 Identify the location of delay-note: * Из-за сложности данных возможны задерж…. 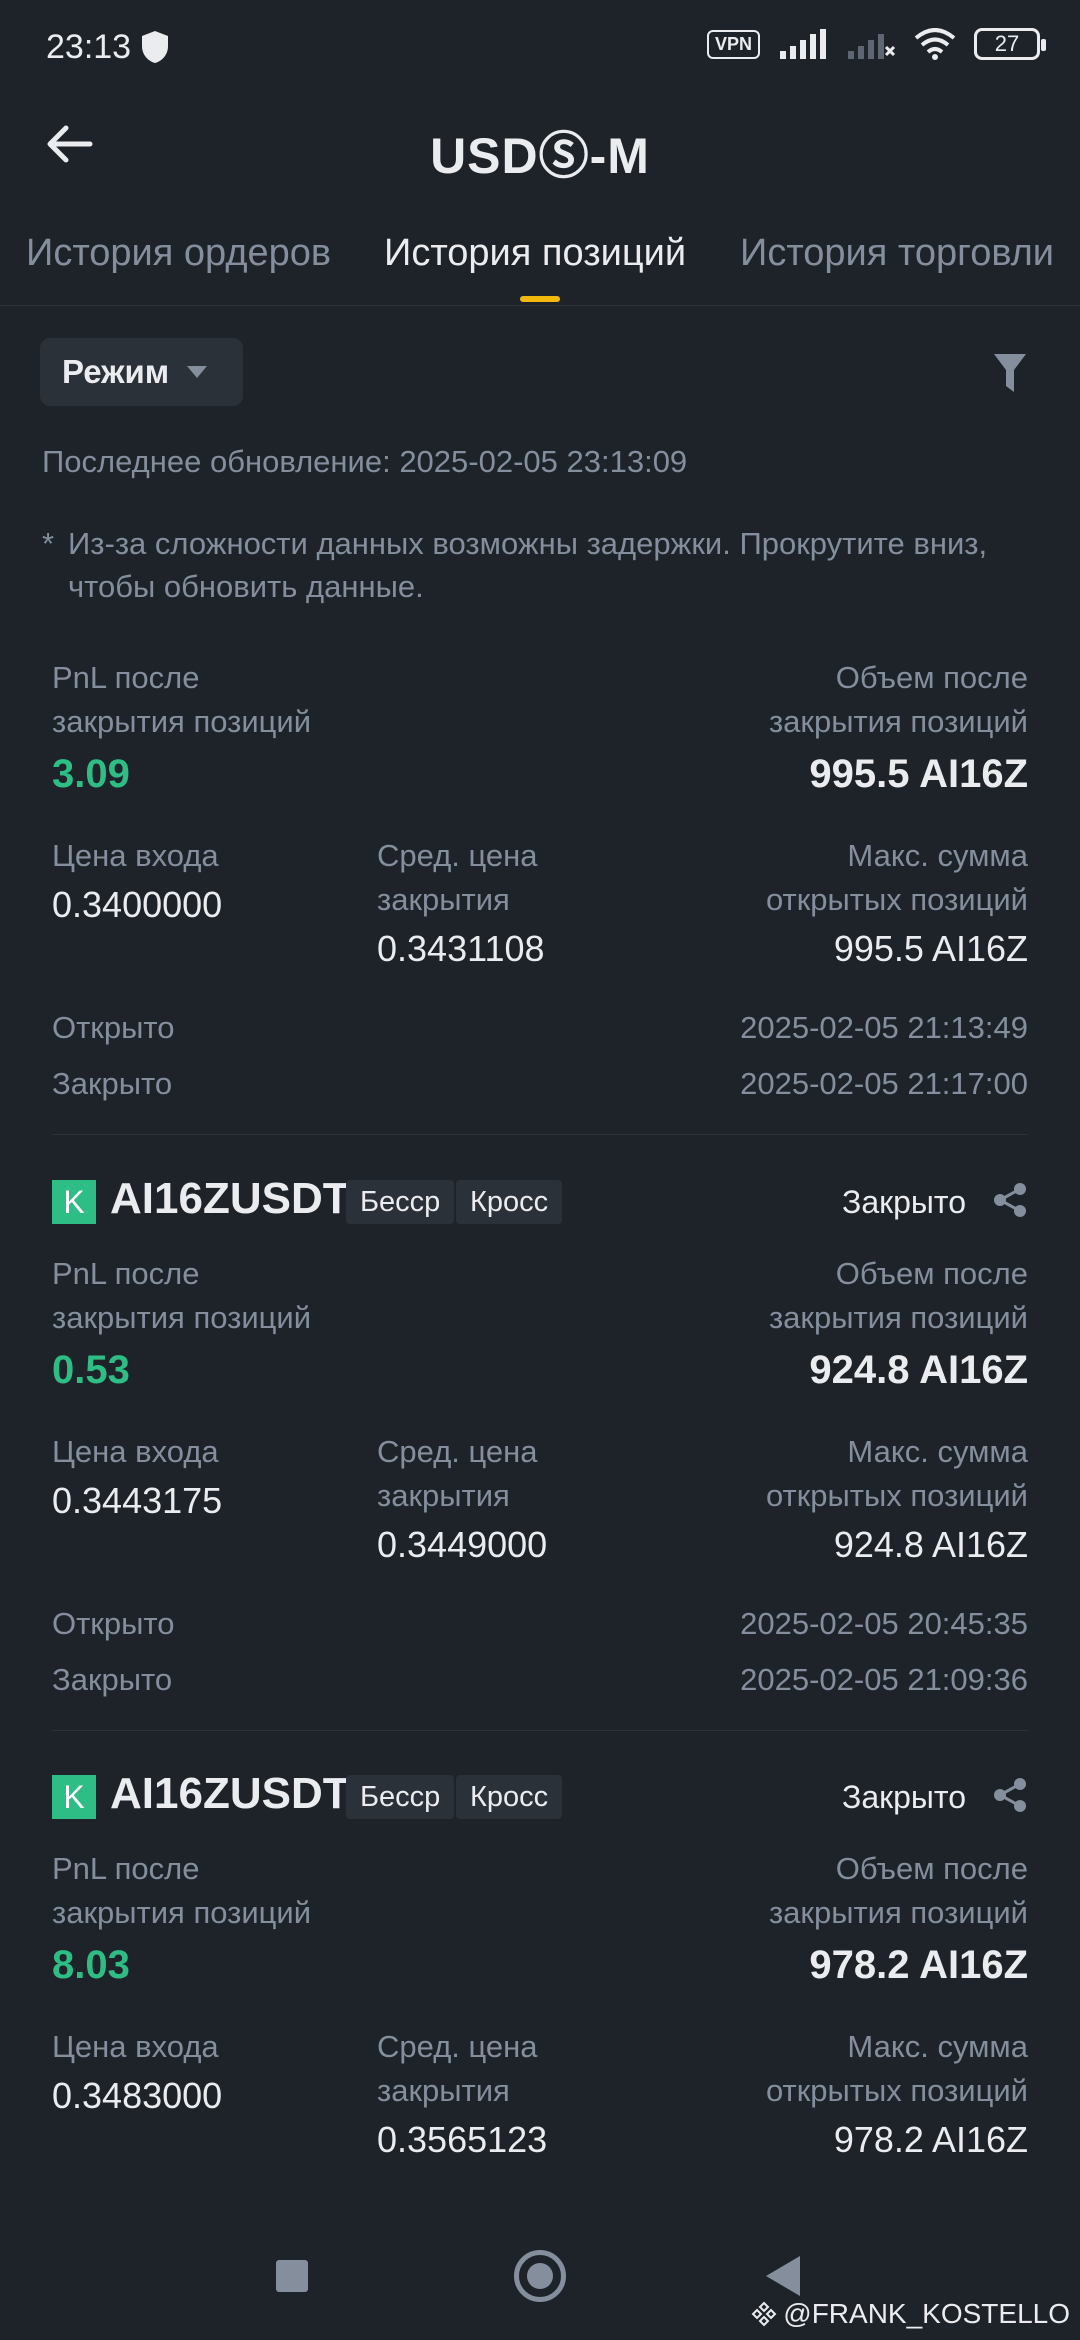
(542, 565).